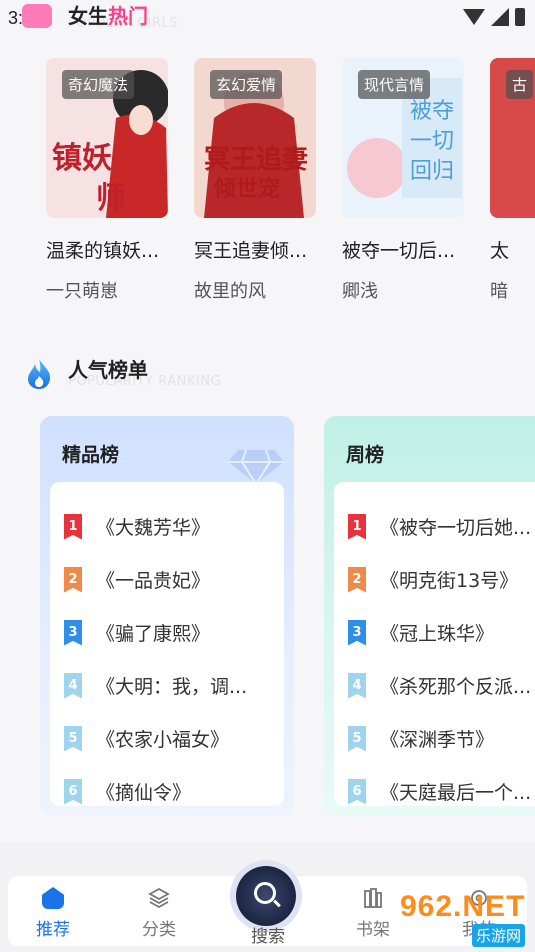  What do you see at coordinates (108, 370) in the screenshot?
I see `ranking-section-title: 人气榜单` at bounding box center [108, 370].